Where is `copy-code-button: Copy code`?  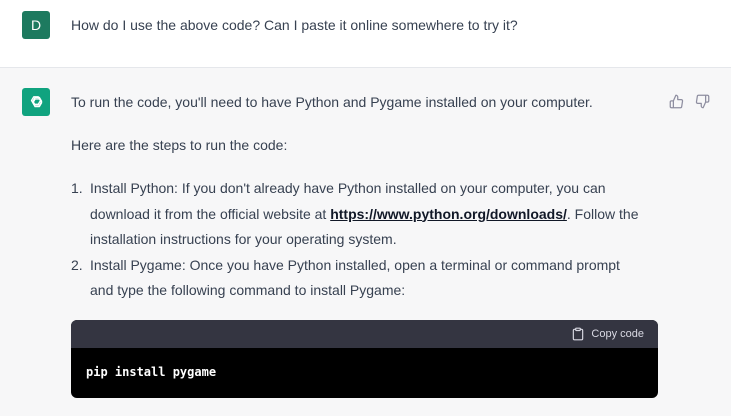 copy-code-button: Copy code is located at coordinates (607, 334).